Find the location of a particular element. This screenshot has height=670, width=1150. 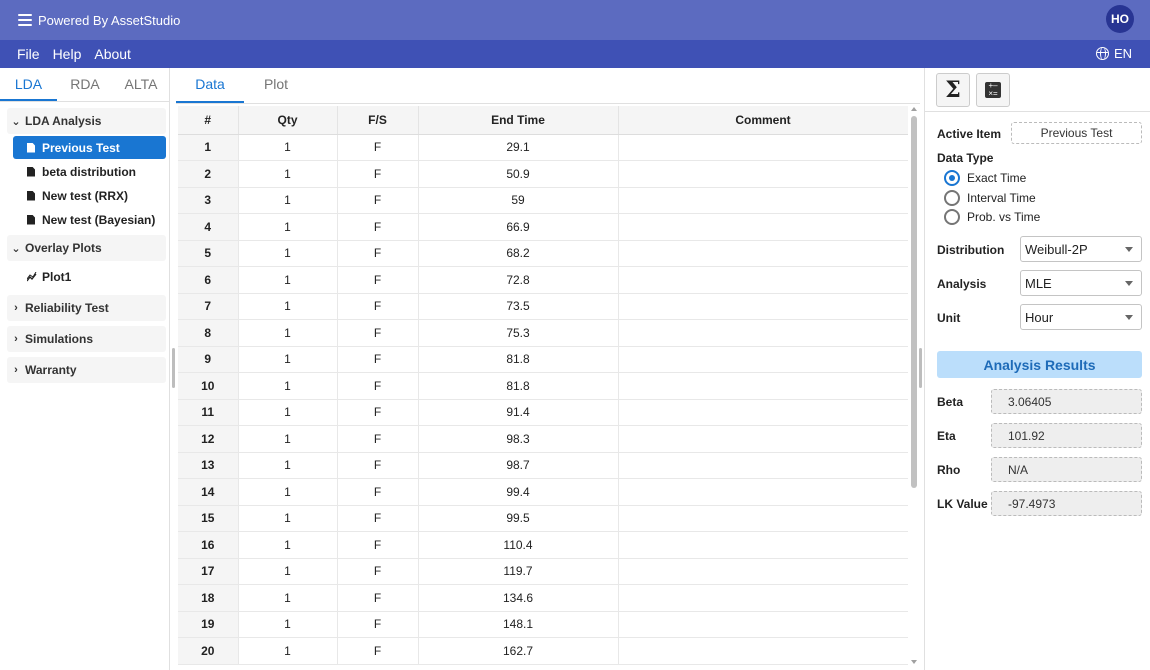

group-warranty: › Warranty is located at coordinates (86, 370).